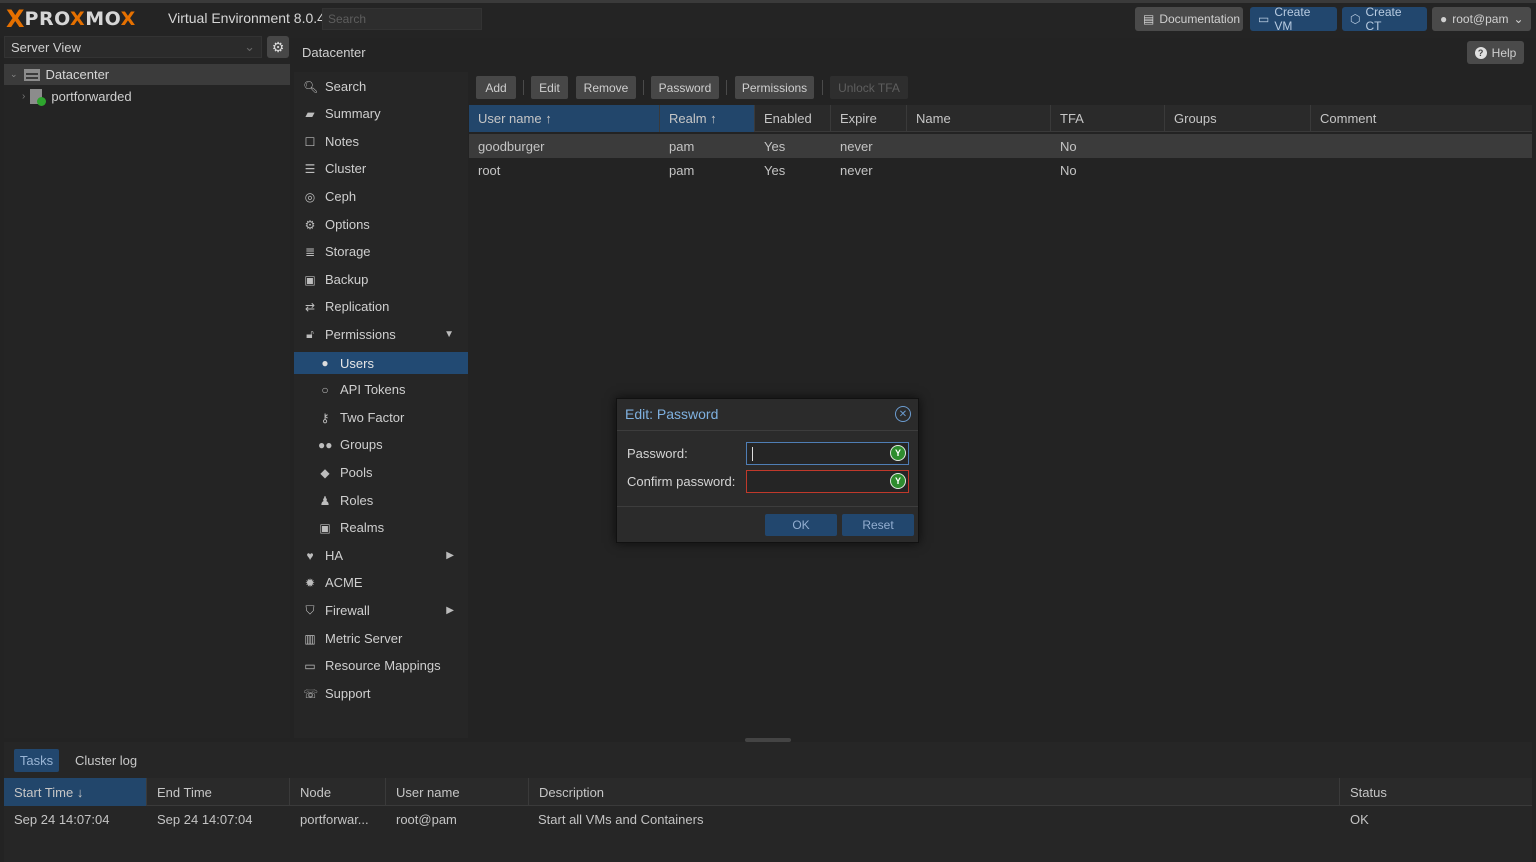  I want to click on column-header-comment: Comment, so click(1421, 118).